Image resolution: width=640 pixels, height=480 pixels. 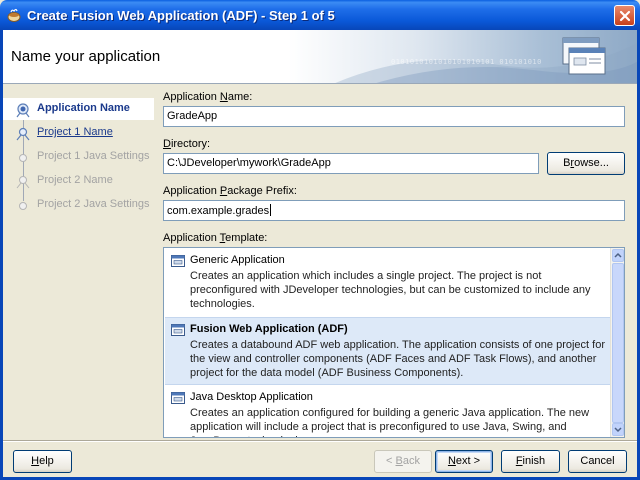 What do you see at coordinates (466, 62) in the screenshot?
I see `banner-binary-text: 0101010101010101010101 010101010` at bounding box center [466, 62].